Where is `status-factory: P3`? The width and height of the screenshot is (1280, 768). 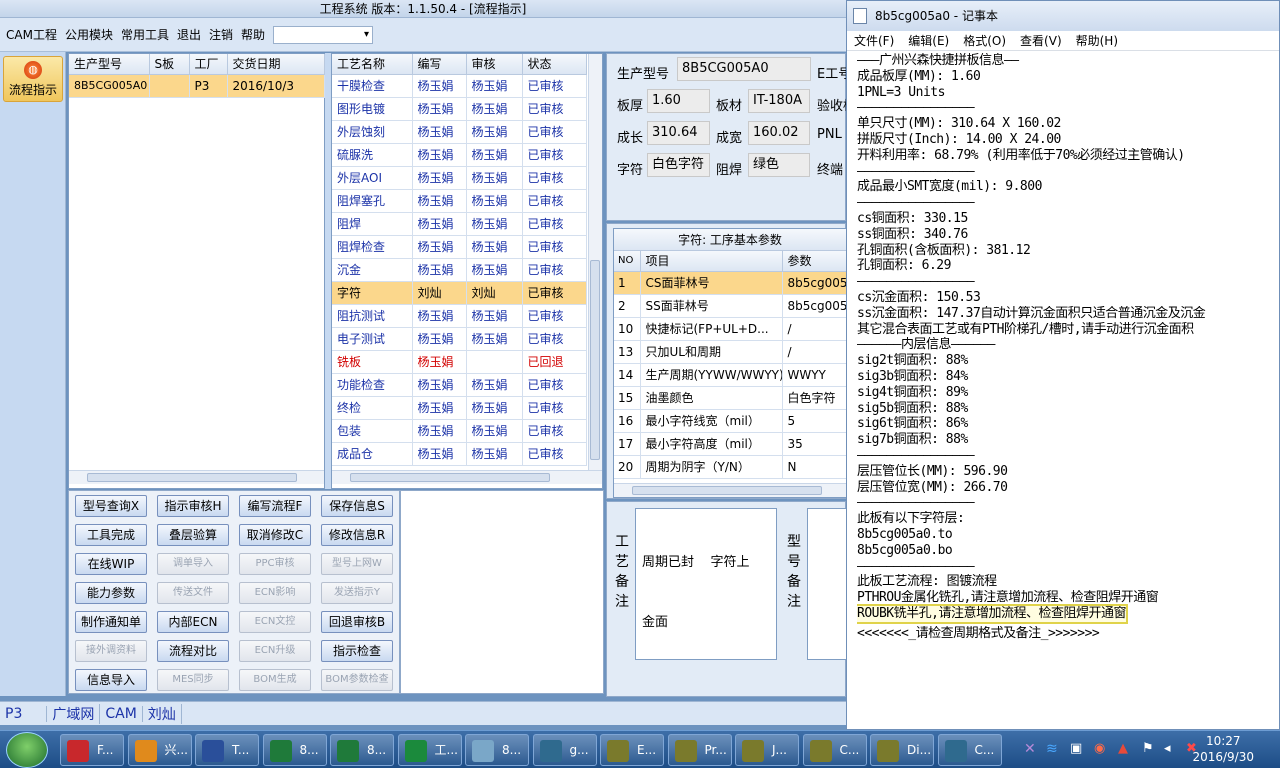
status-factory: P3 is located at coordinates (24, 713).